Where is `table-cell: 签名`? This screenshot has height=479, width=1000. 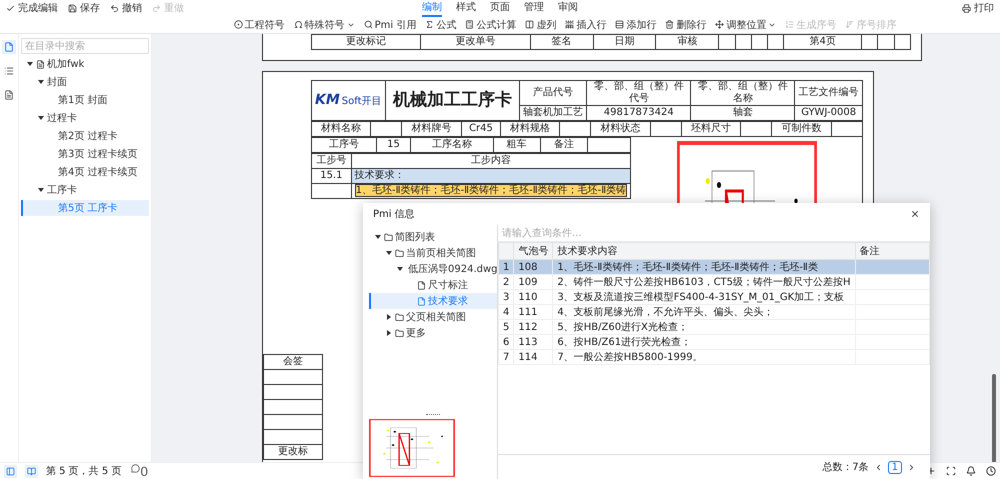 table-cell: 签名 is located at coordinates (562, 42).